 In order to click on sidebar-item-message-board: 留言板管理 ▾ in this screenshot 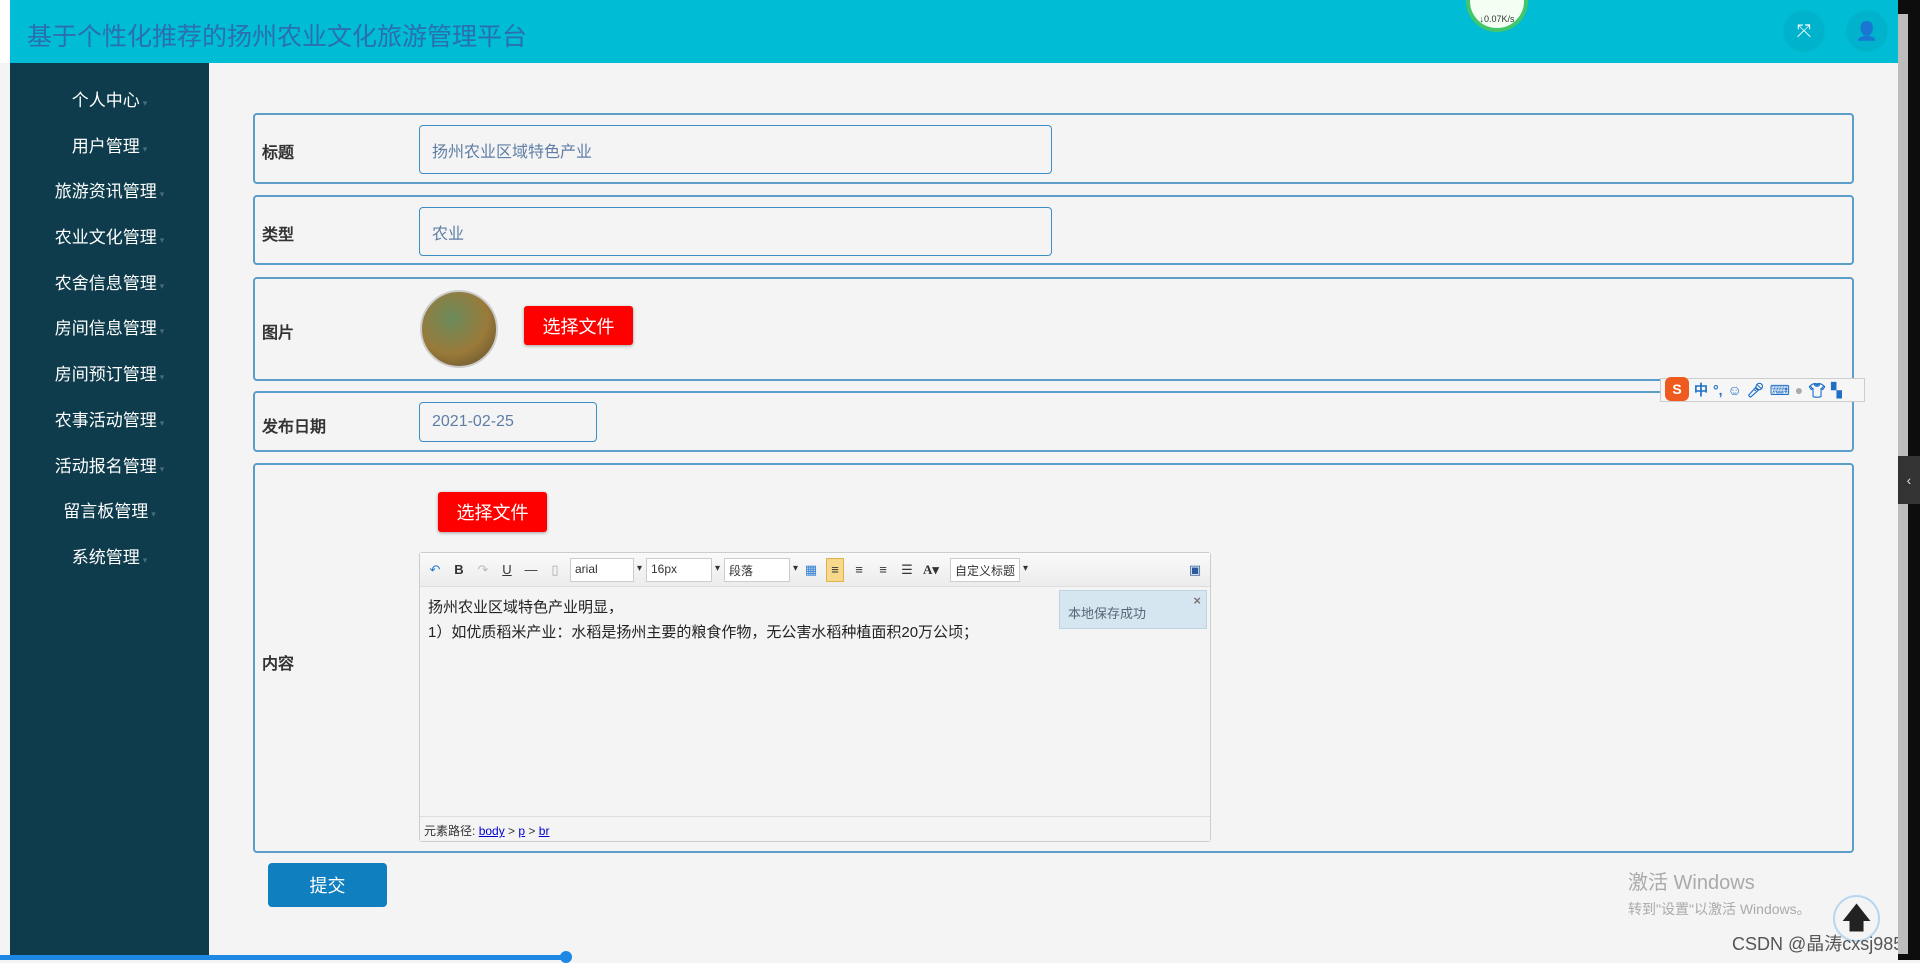, I will do `click(109, 512)`.